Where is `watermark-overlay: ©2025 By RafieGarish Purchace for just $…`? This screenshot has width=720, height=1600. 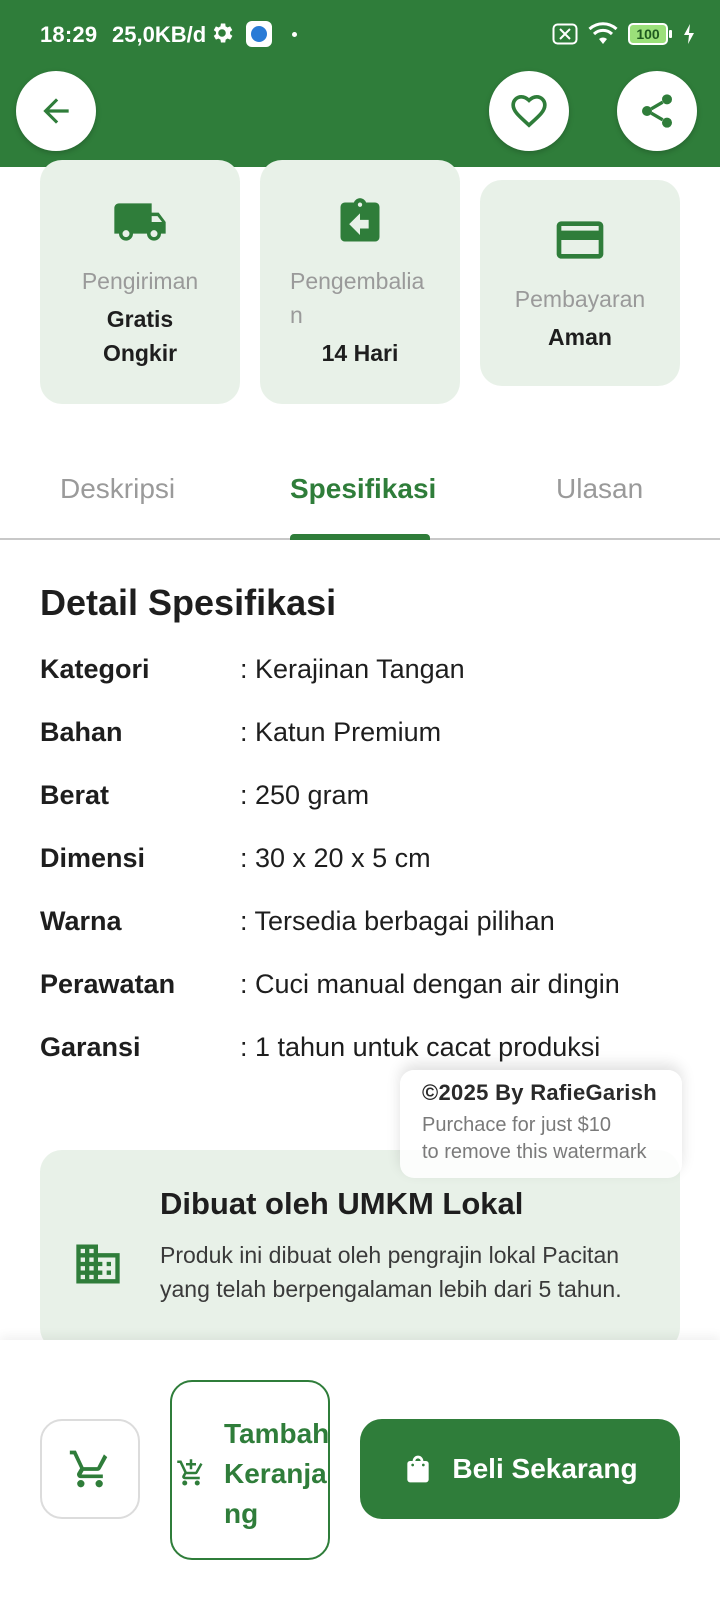 watermark-overlay: ©2025 By RafieGarish Purchace for just $… is located at coordinates (541, 1124).